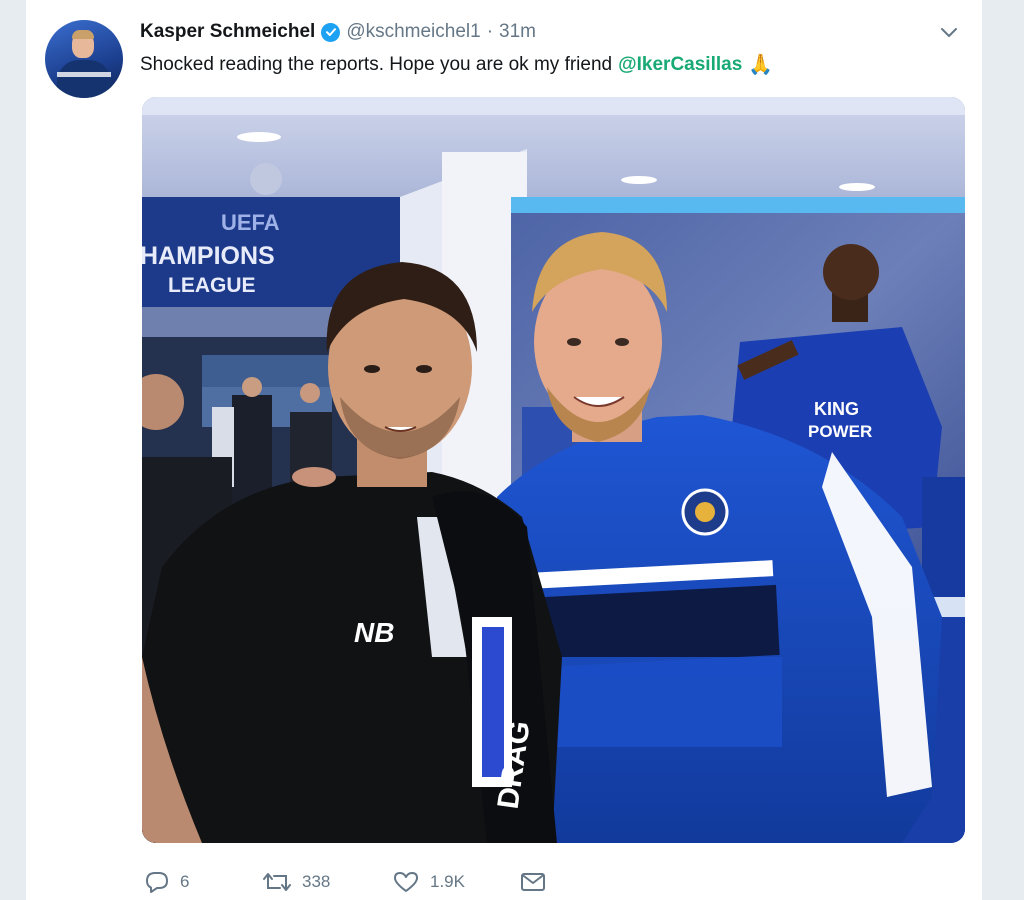  Describe the element at coordinates (212, 285) in the screenshot. I see `sign-league: LEAGUE` at that location.